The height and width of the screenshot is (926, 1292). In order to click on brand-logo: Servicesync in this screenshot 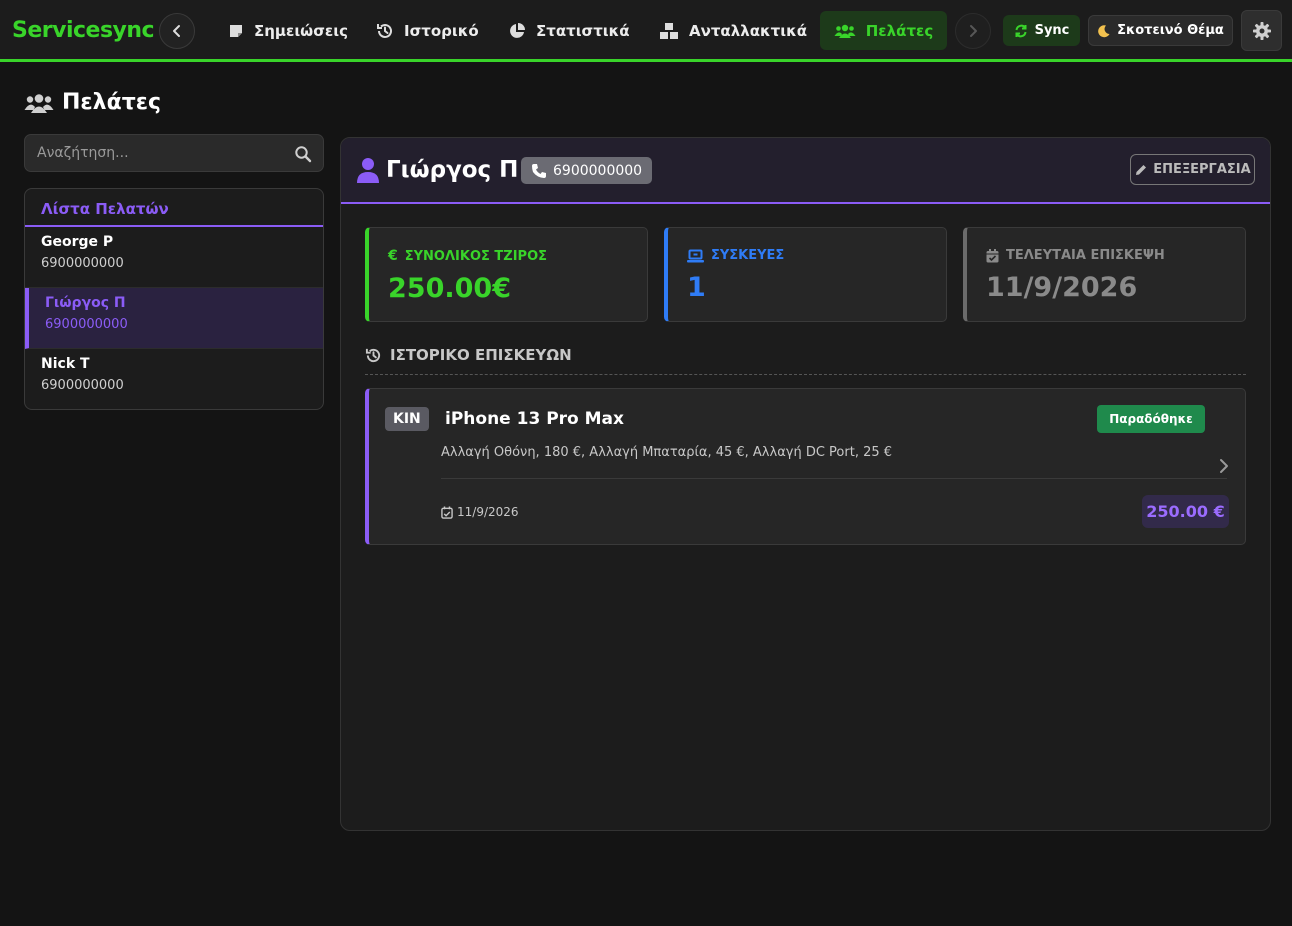, I will do `click(83, 30)`.